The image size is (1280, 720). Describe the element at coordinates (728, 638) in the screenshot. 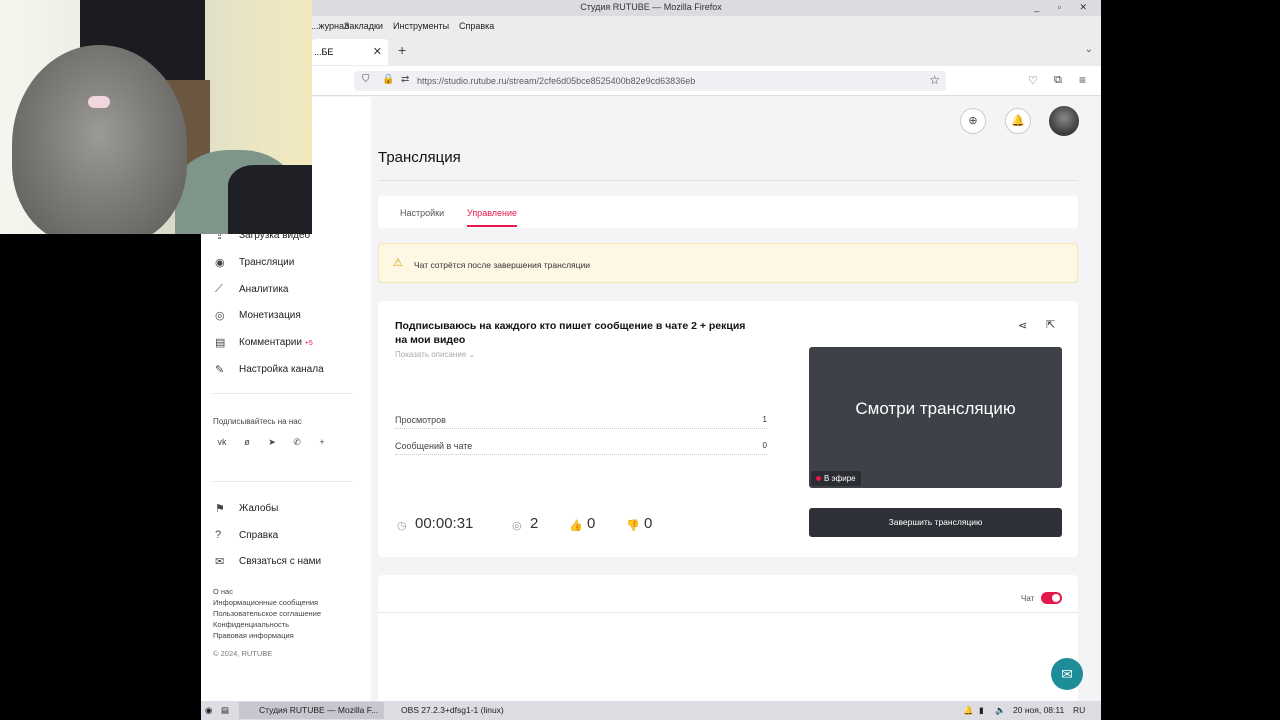

I see `chat-panel: Чат` at that location.